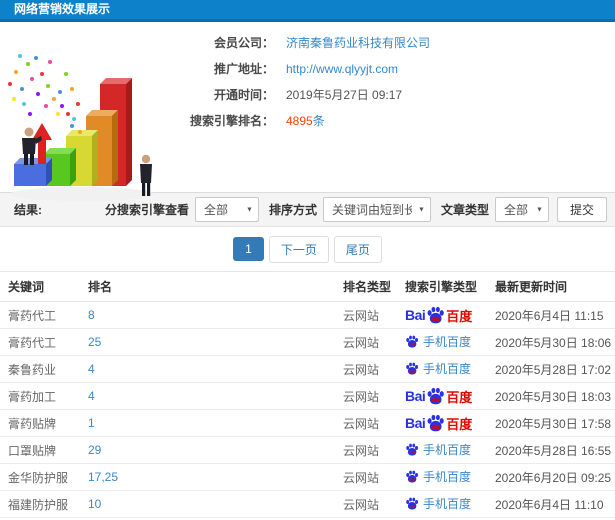 Image resolution: width=615 pixels, height=520 pixels. Describe the element at coordinates (243, 95) in the screenshot. I see `open-time-label: 开通时间：` at that location.